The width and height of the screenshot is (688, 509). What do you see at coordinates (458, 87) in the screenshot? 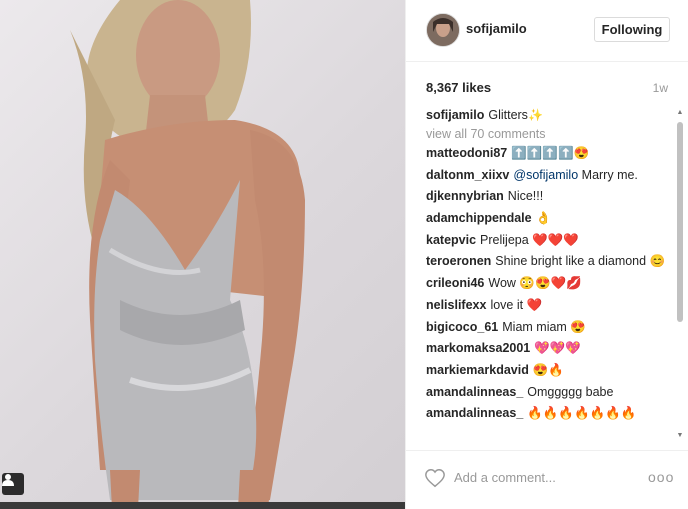
I see `likes-count: 8,367 likes` at bounding box center [458, 87].